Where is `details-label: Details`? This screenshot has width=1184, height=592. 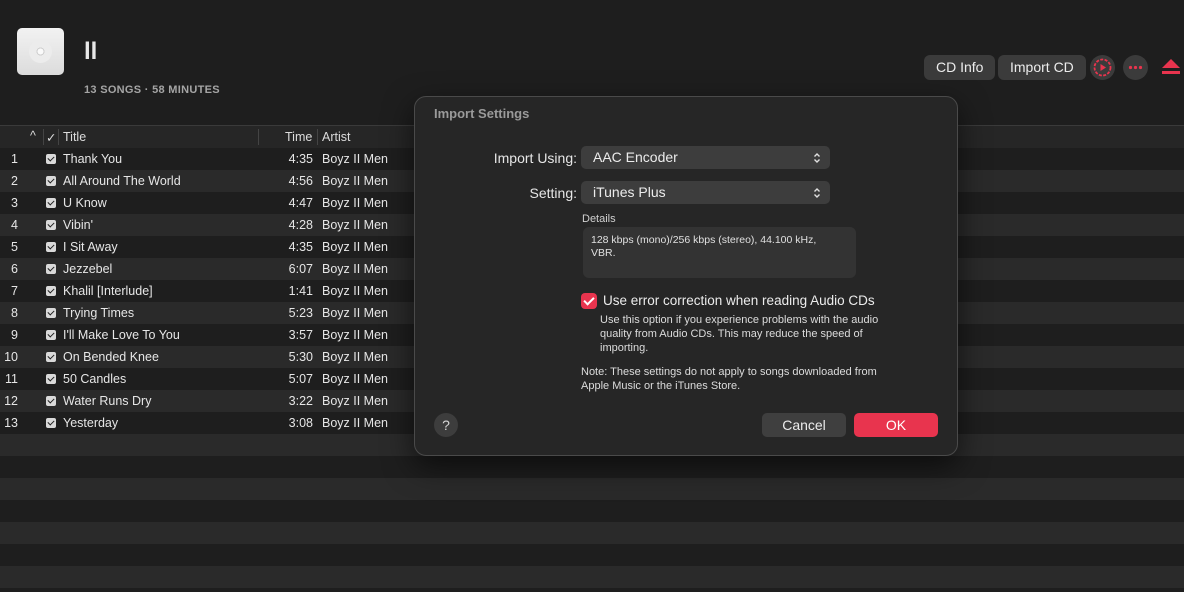 details-label: Details is located at coordinates (599, 219).